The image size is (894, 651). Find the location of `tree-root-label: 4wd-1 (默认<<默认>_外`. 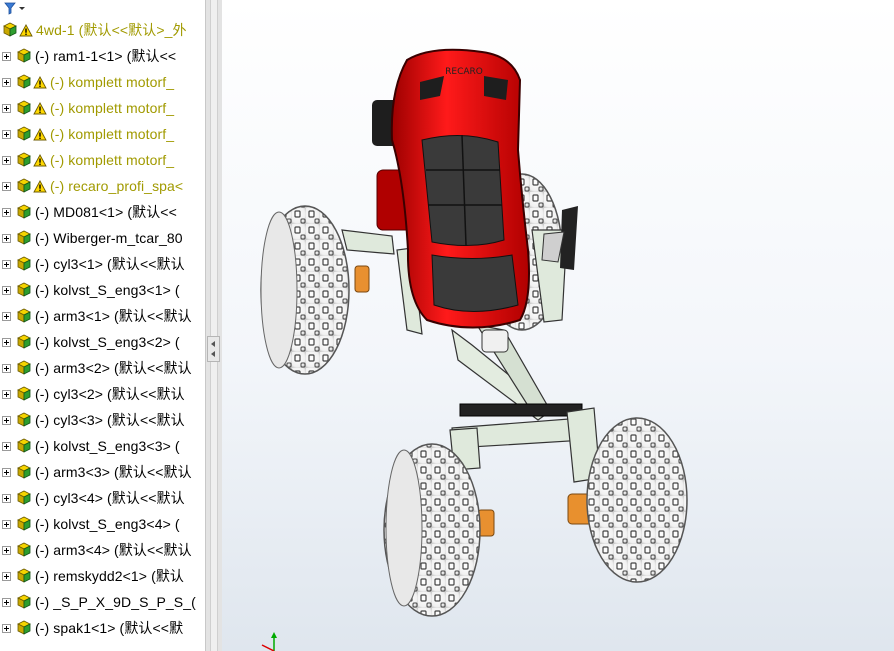

tree-root-label: 4wd-1 (默认<<默认>_外 is located at coordinates (111, 30).